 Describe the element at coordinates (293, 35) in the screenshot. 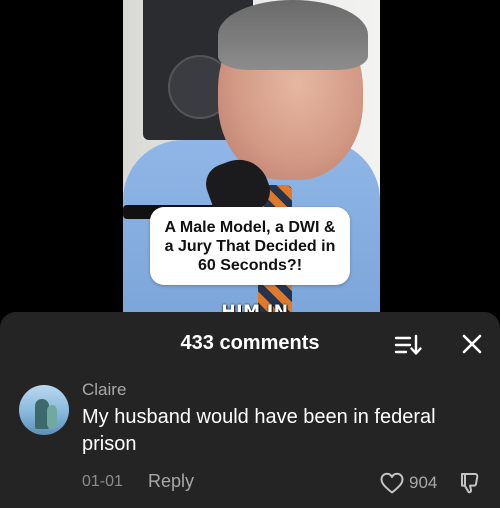

I see `speaker-hair` at that location.